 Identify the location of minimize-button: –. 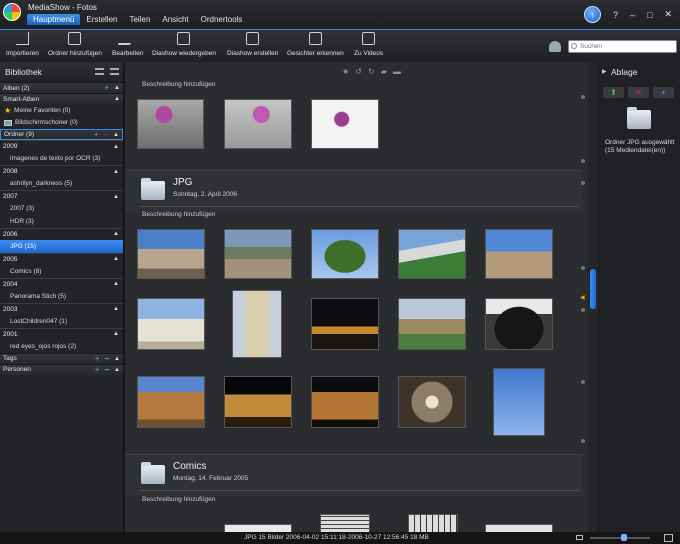
(632, 15).